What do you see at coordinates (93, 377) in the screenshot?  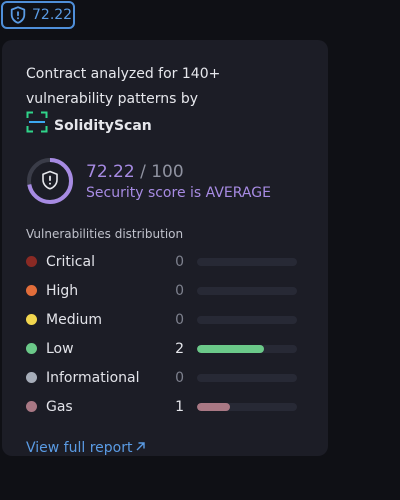 I see `severity-label: Informational` at bounding box center [93, 377].